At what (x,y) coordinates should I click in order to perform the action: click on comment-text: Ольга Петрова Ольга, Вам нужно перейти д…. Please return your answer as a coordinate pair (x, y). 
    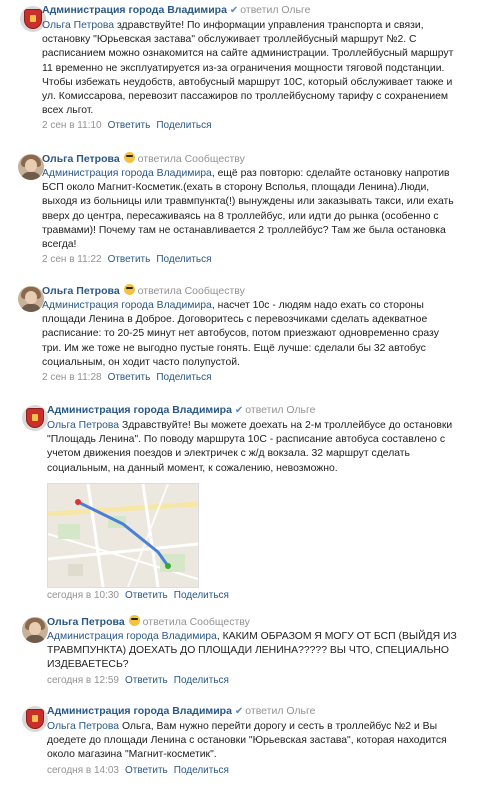
    Looking at the image, I should click on (247, 741).